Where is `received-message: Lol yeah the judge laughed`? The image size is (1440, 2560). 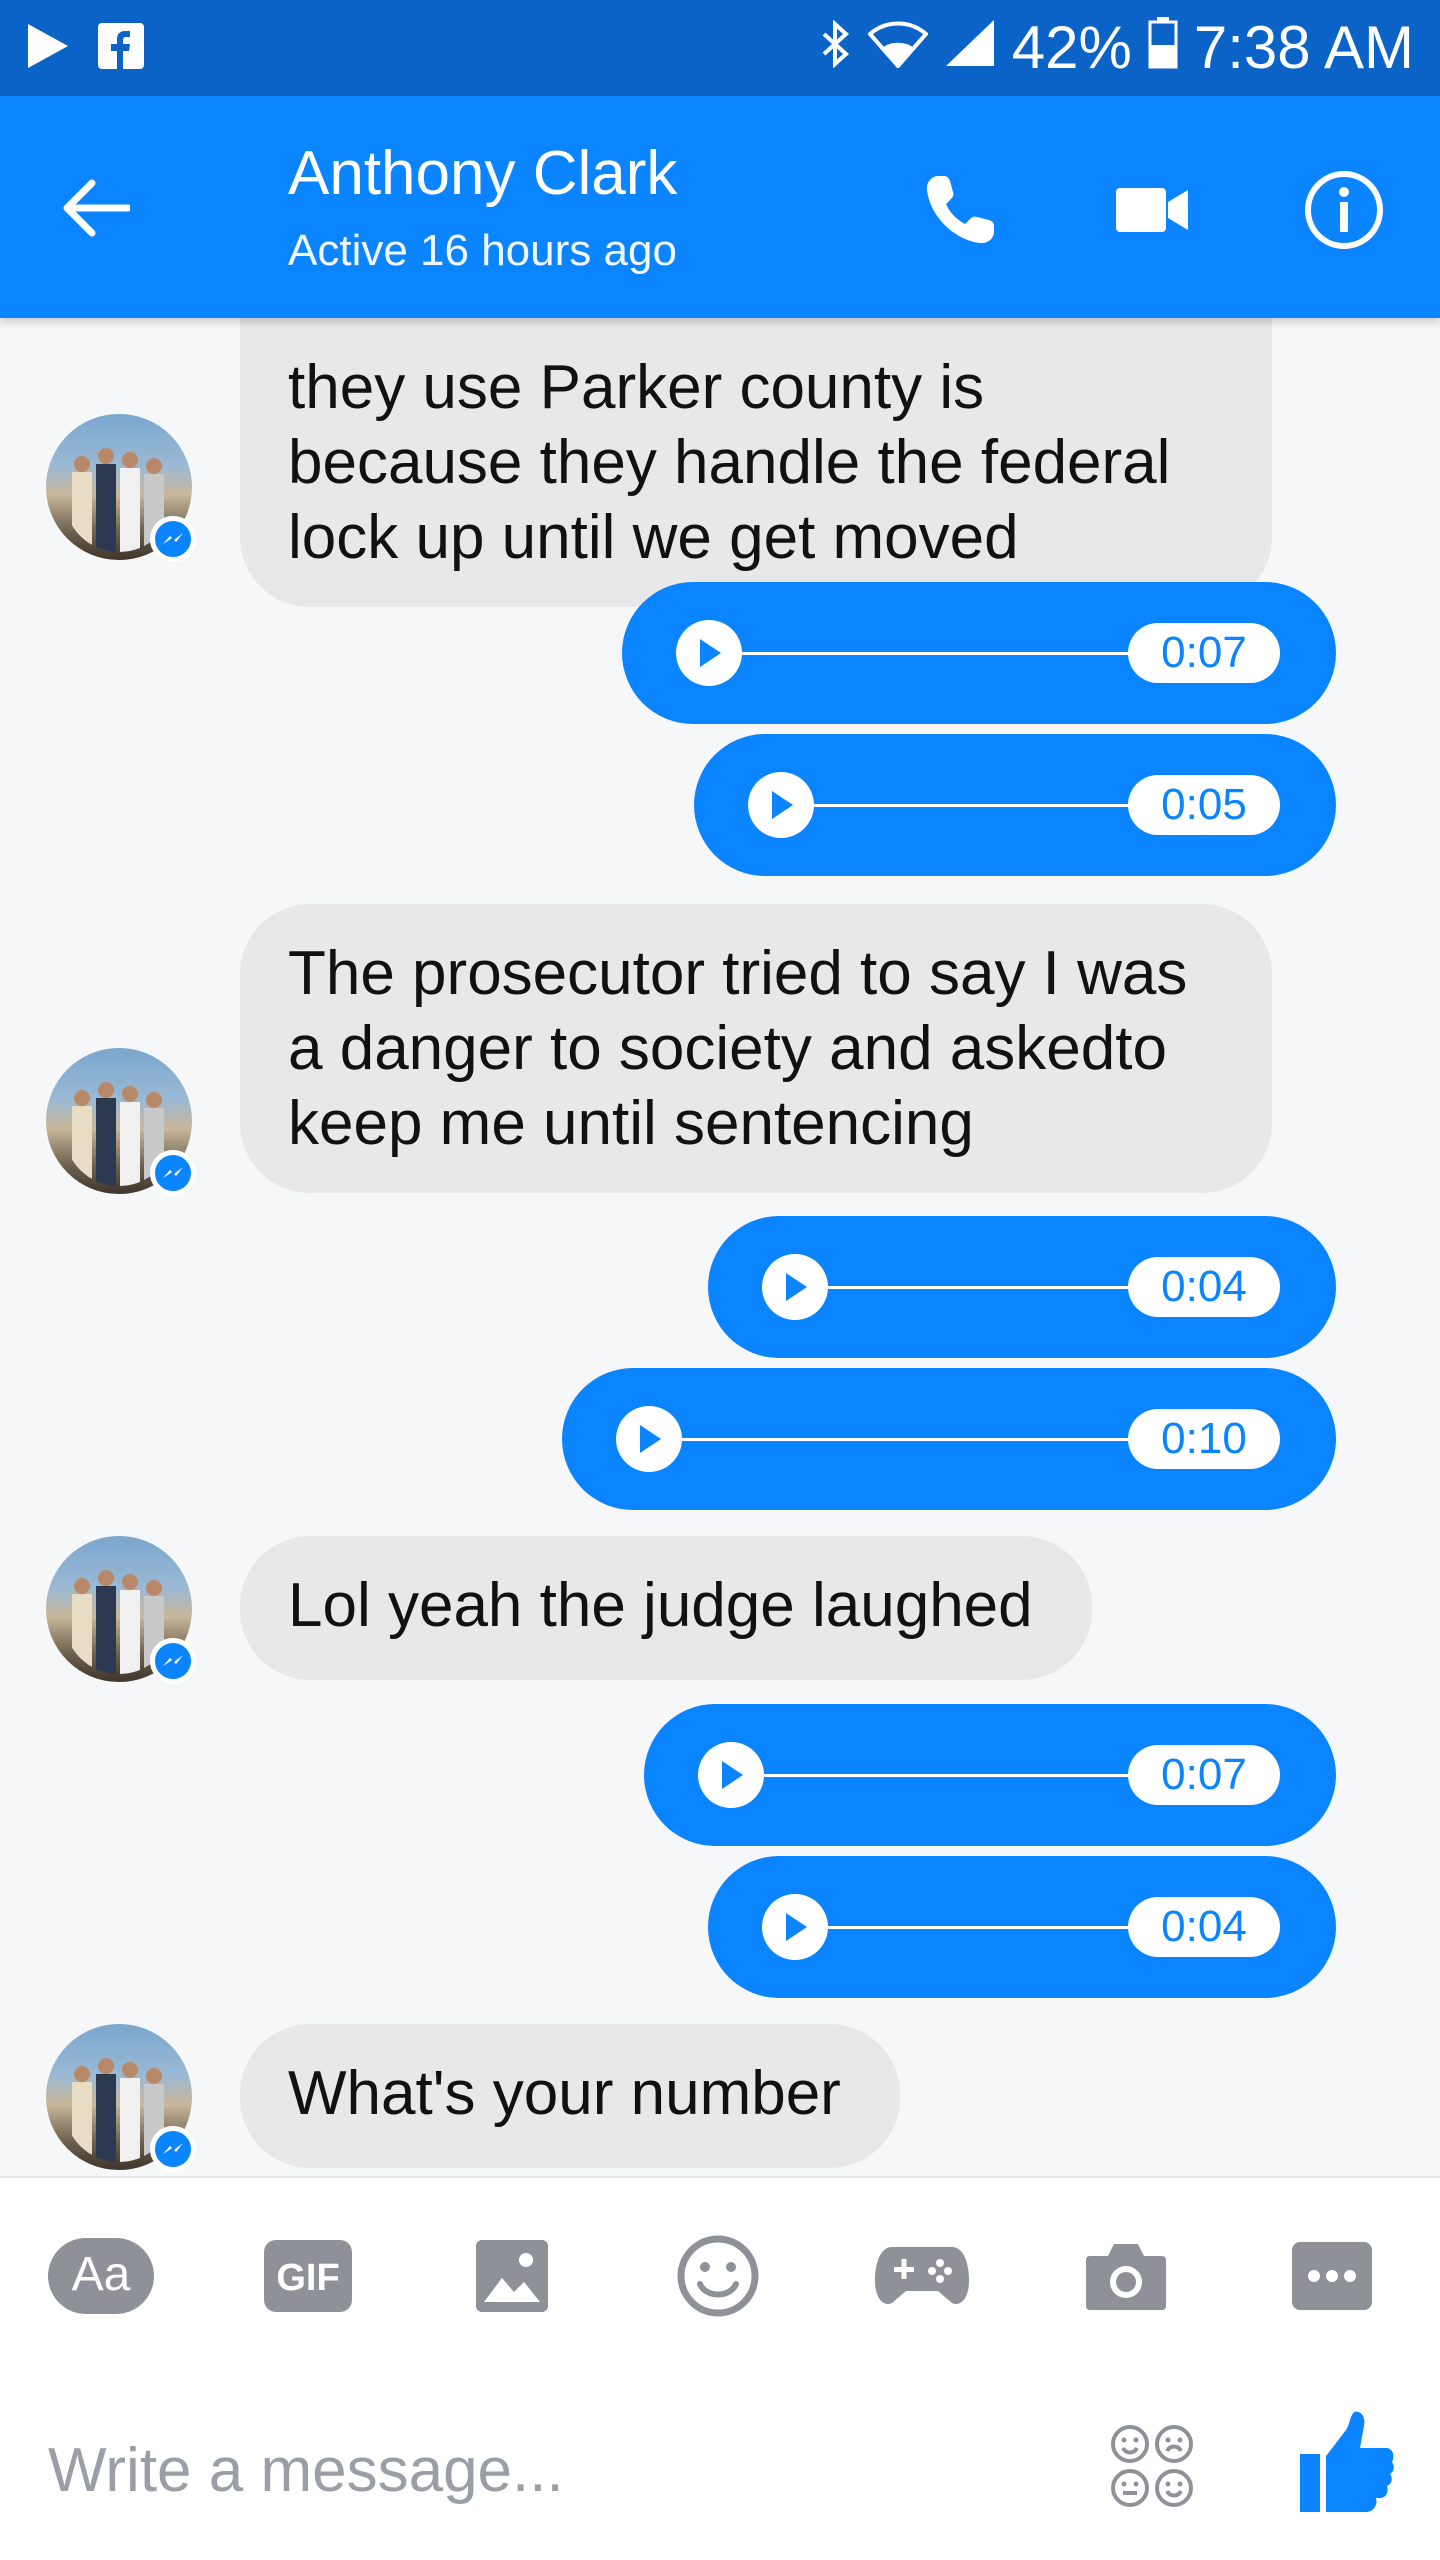
received-message: Lol yeah the judge laughed is located at coordinates (666, 1608).